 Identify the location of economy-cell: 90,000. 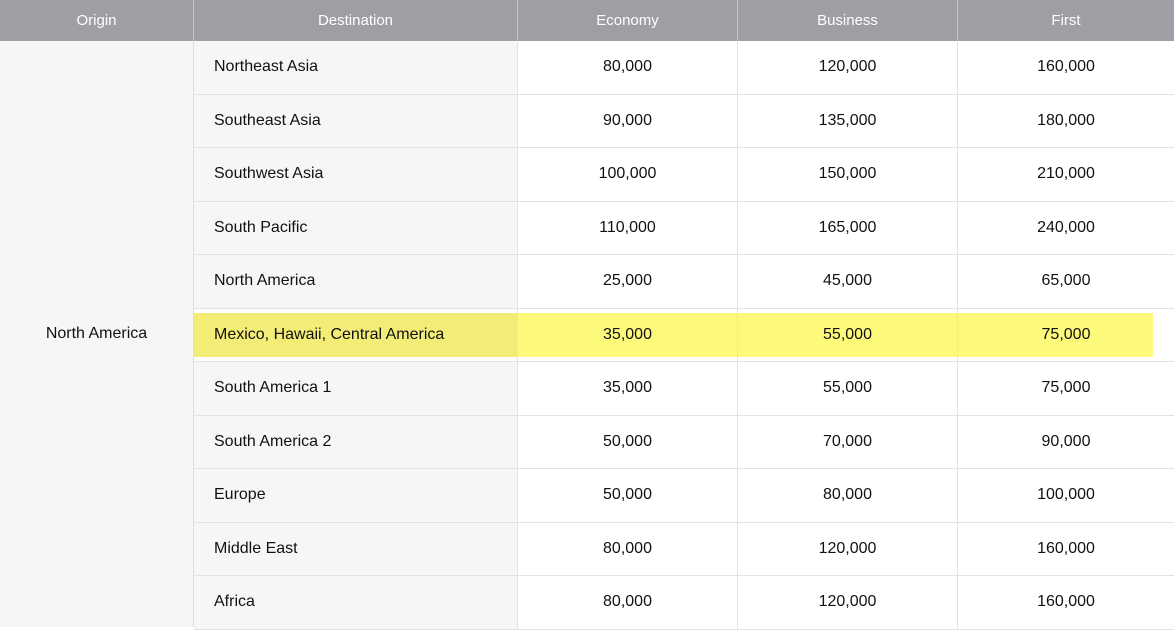
(628, 120).